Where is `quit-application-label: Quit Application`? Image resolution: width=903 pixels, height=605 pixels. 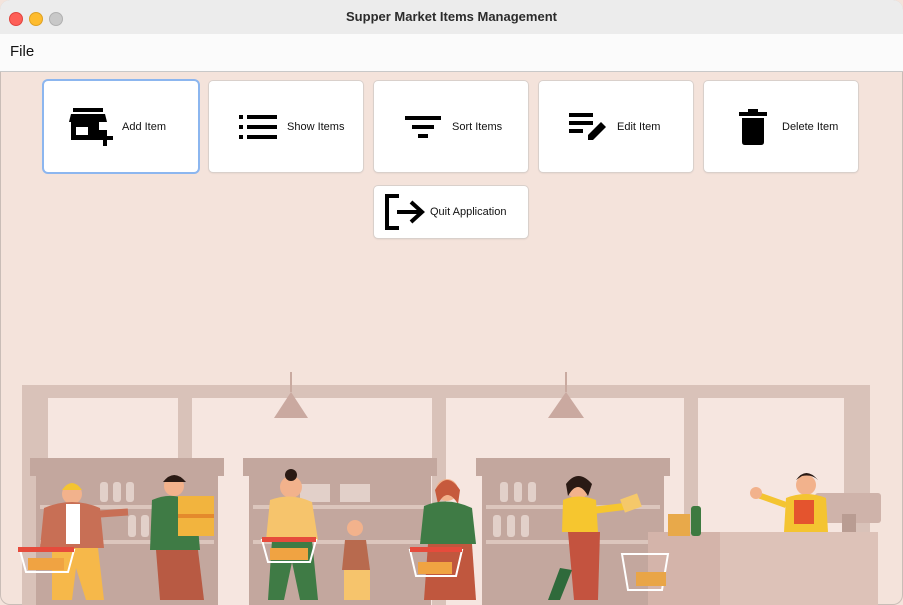
quit-application-label: Quit Application is located at coordinates (468, 212).